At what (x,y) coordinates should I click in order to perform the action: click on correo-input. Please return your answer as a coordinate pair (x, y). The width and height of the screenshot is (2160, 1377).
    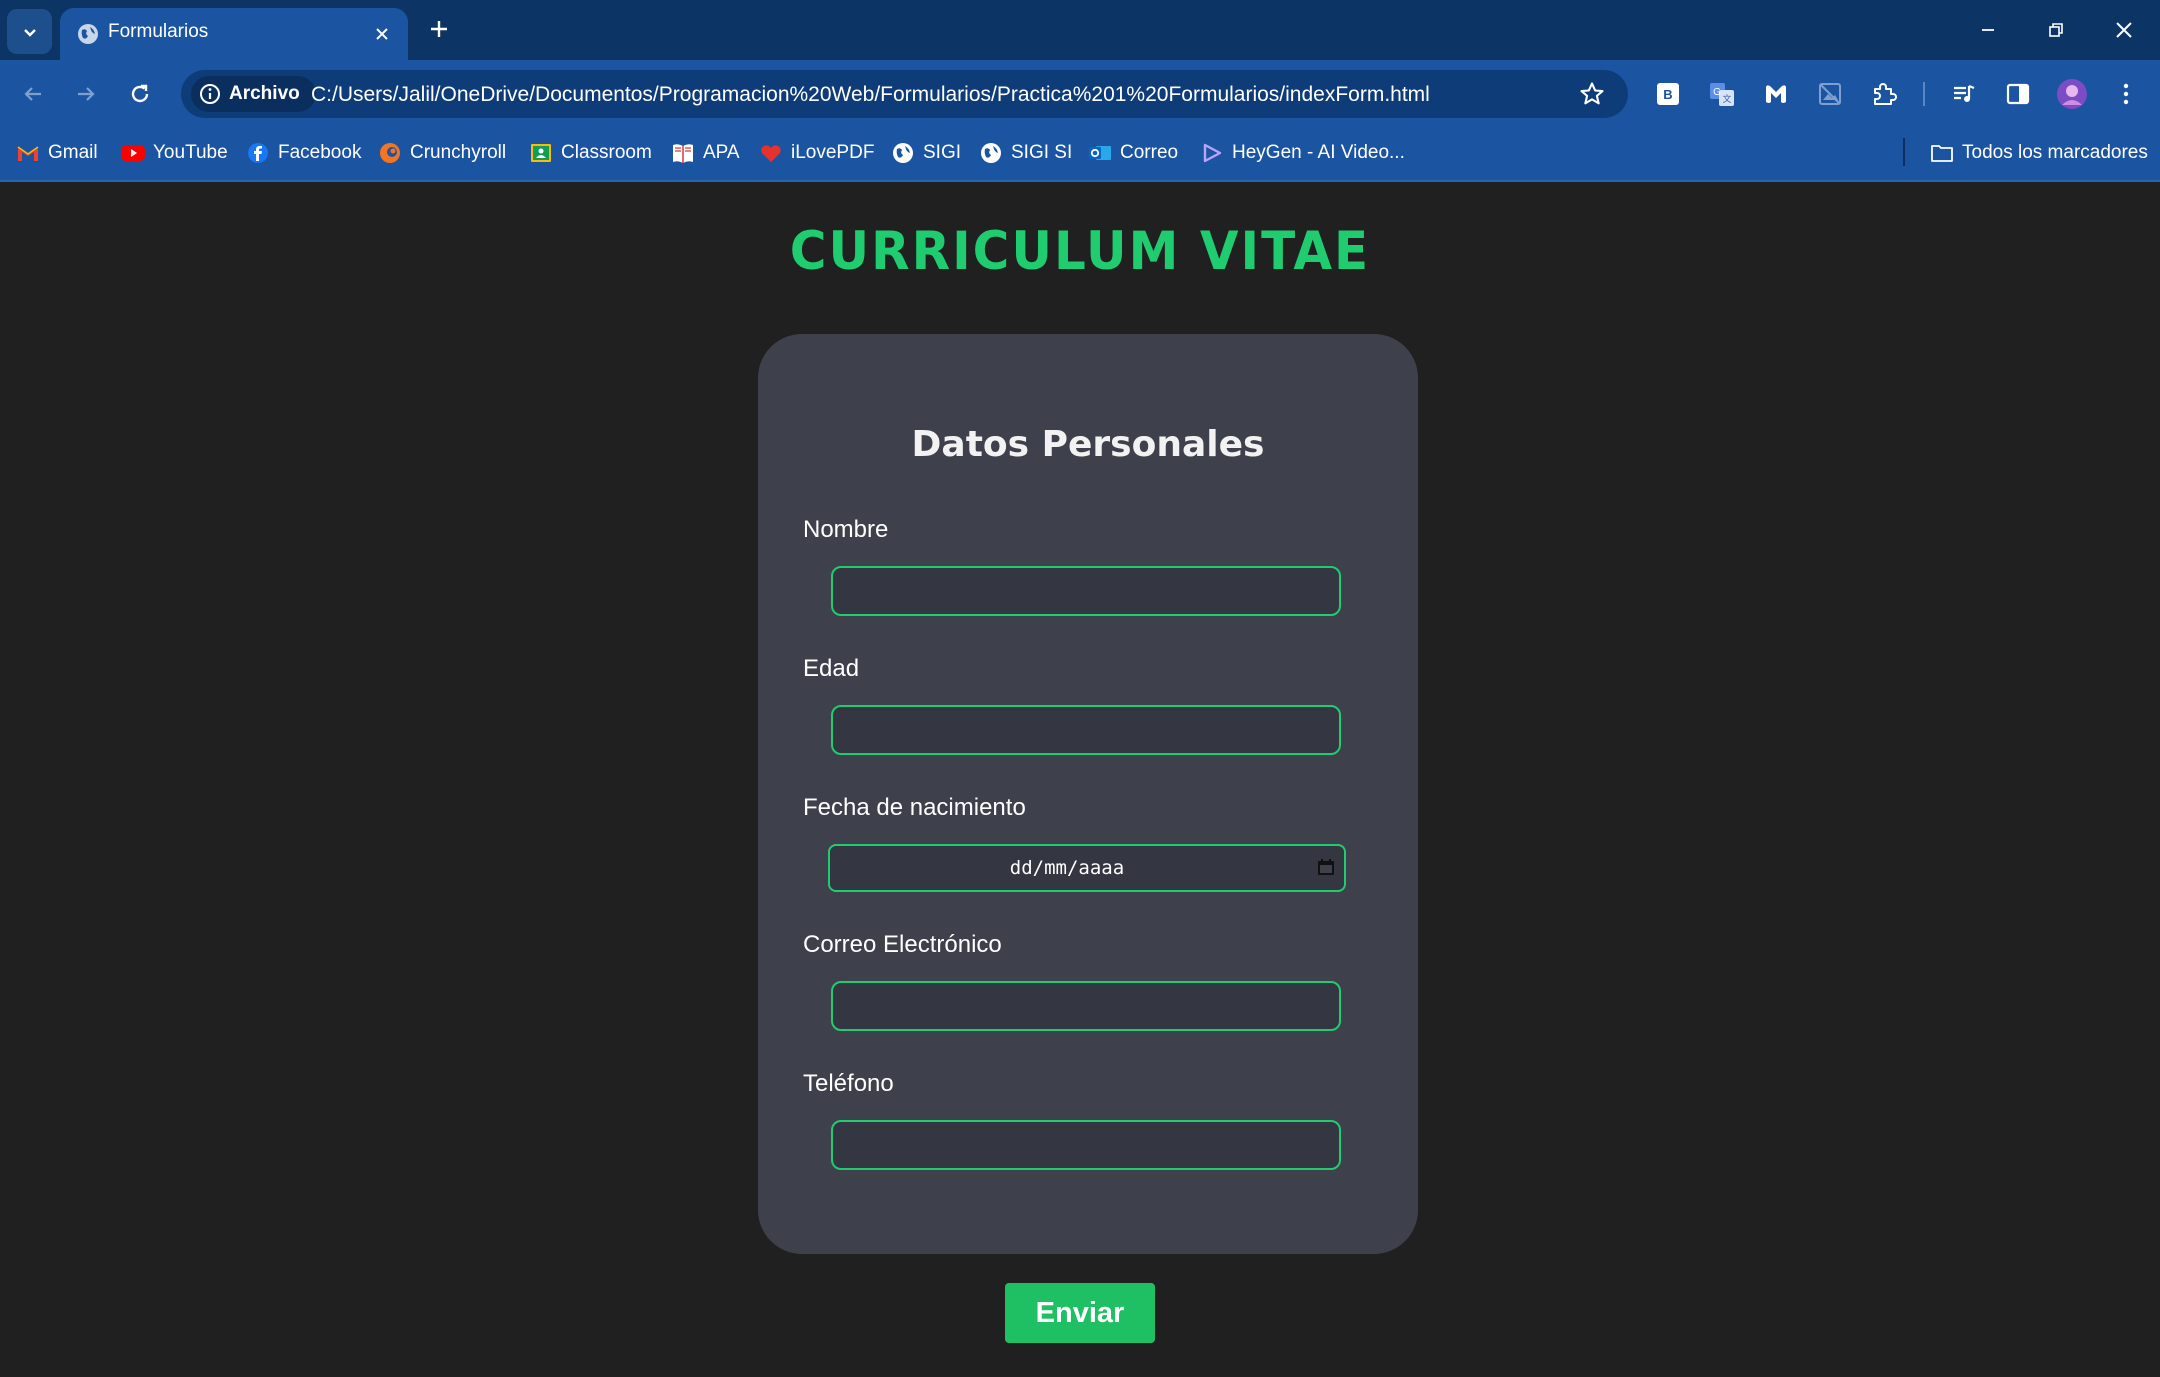
    Looking at the image, I should click on (1086, 1006).